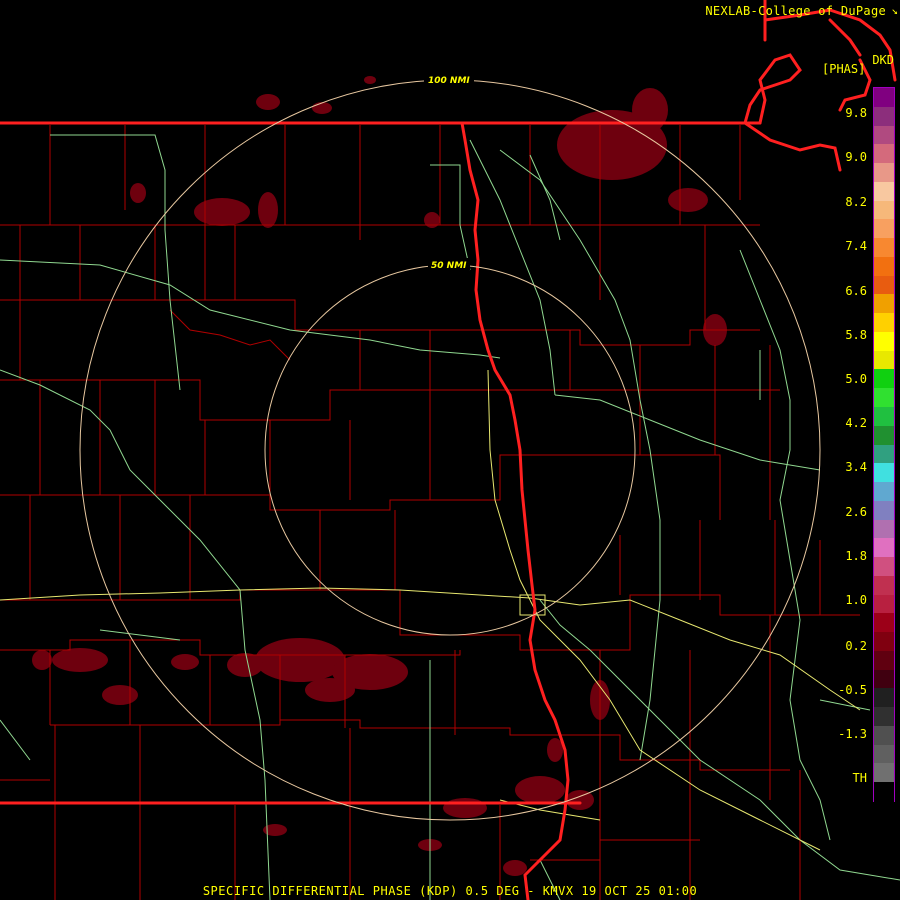 Image resolution: width=900 pixels, height=900 pixels. I want to click on color-scale-tick-label: 4.2, so click(856, 423).